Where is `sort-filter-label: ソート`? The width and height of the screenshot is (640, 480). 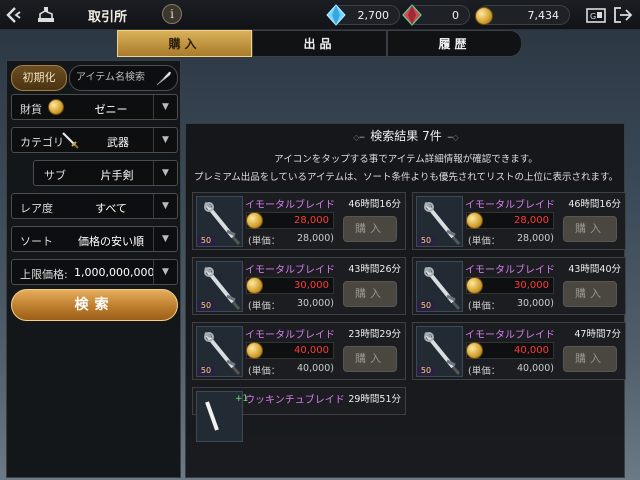 sort-filter-label: ソート is located at coordinates (36, 241).